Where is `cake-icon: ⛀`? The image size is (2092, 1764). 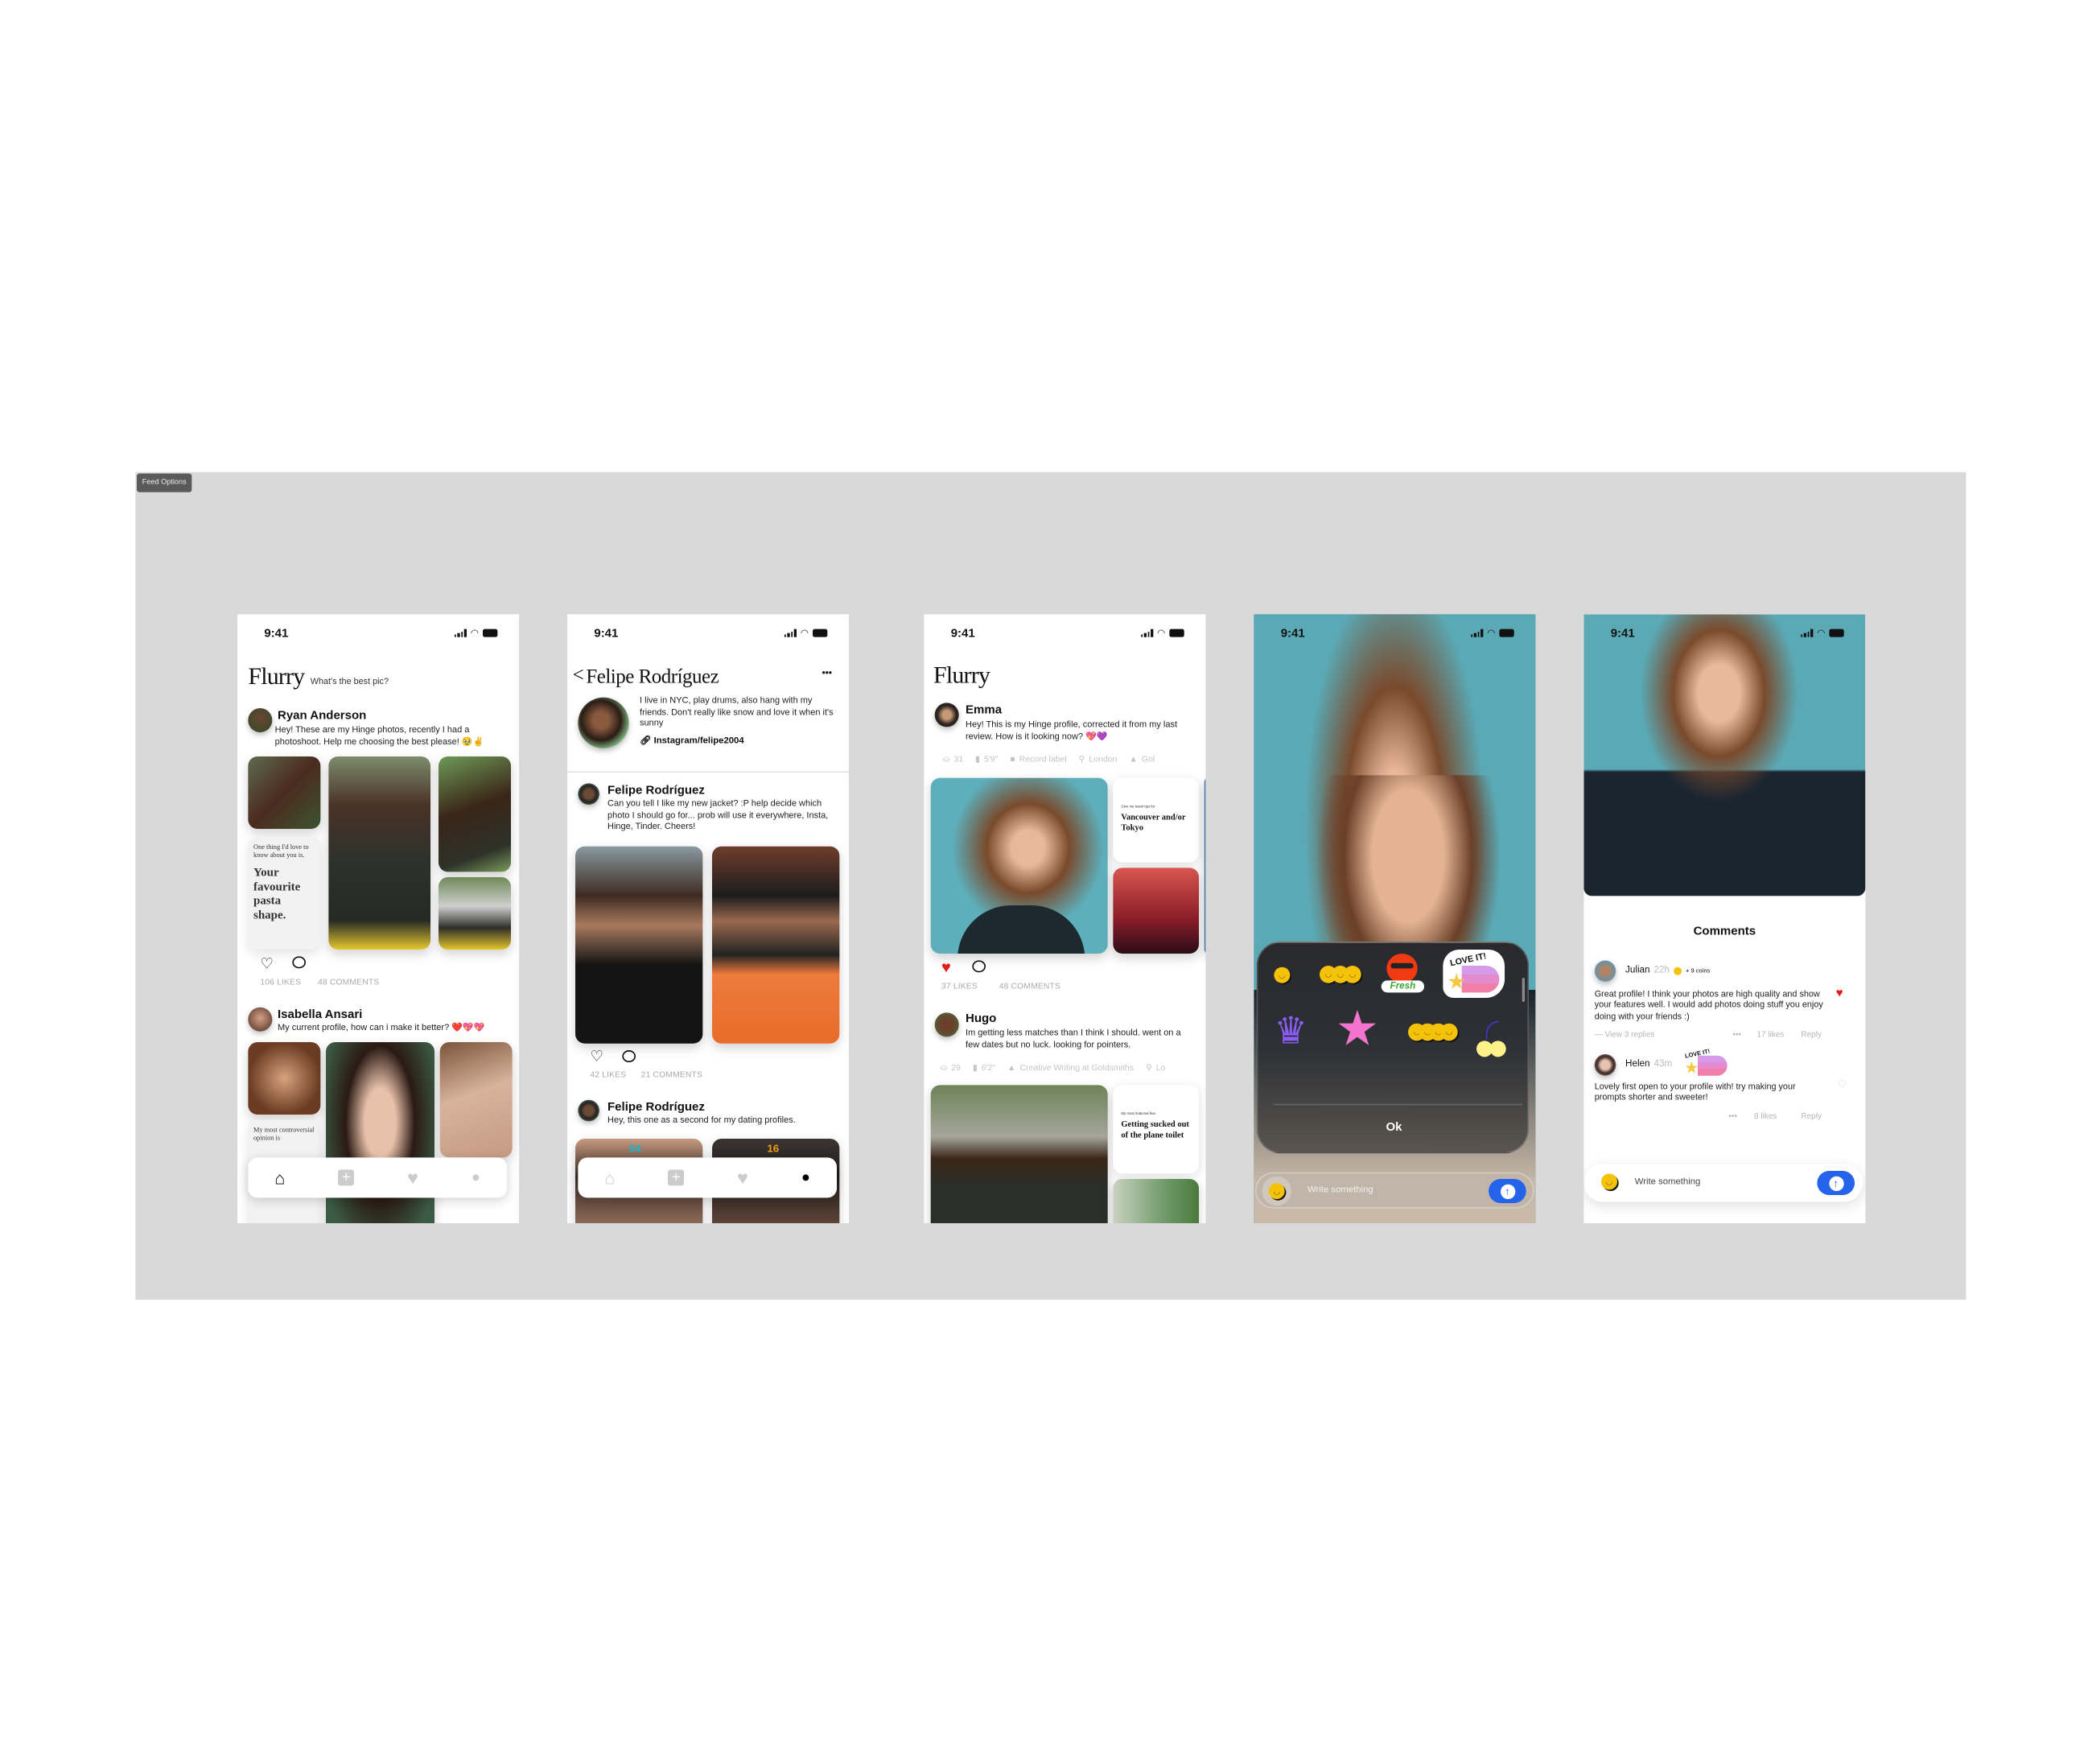 cake-icon: ⛀ is located at coordinates (946, 760).